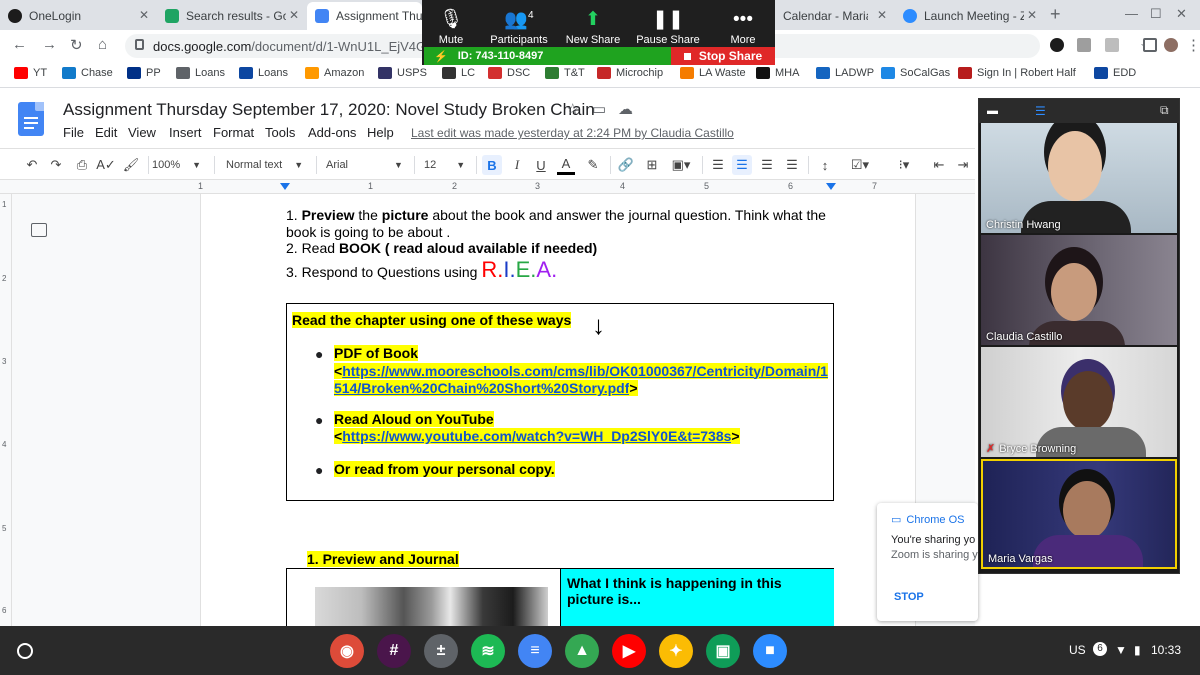  Describe the element at coordinates (1181, 14) in the screenshot. I see `close-window-icon: ✕` at that location.